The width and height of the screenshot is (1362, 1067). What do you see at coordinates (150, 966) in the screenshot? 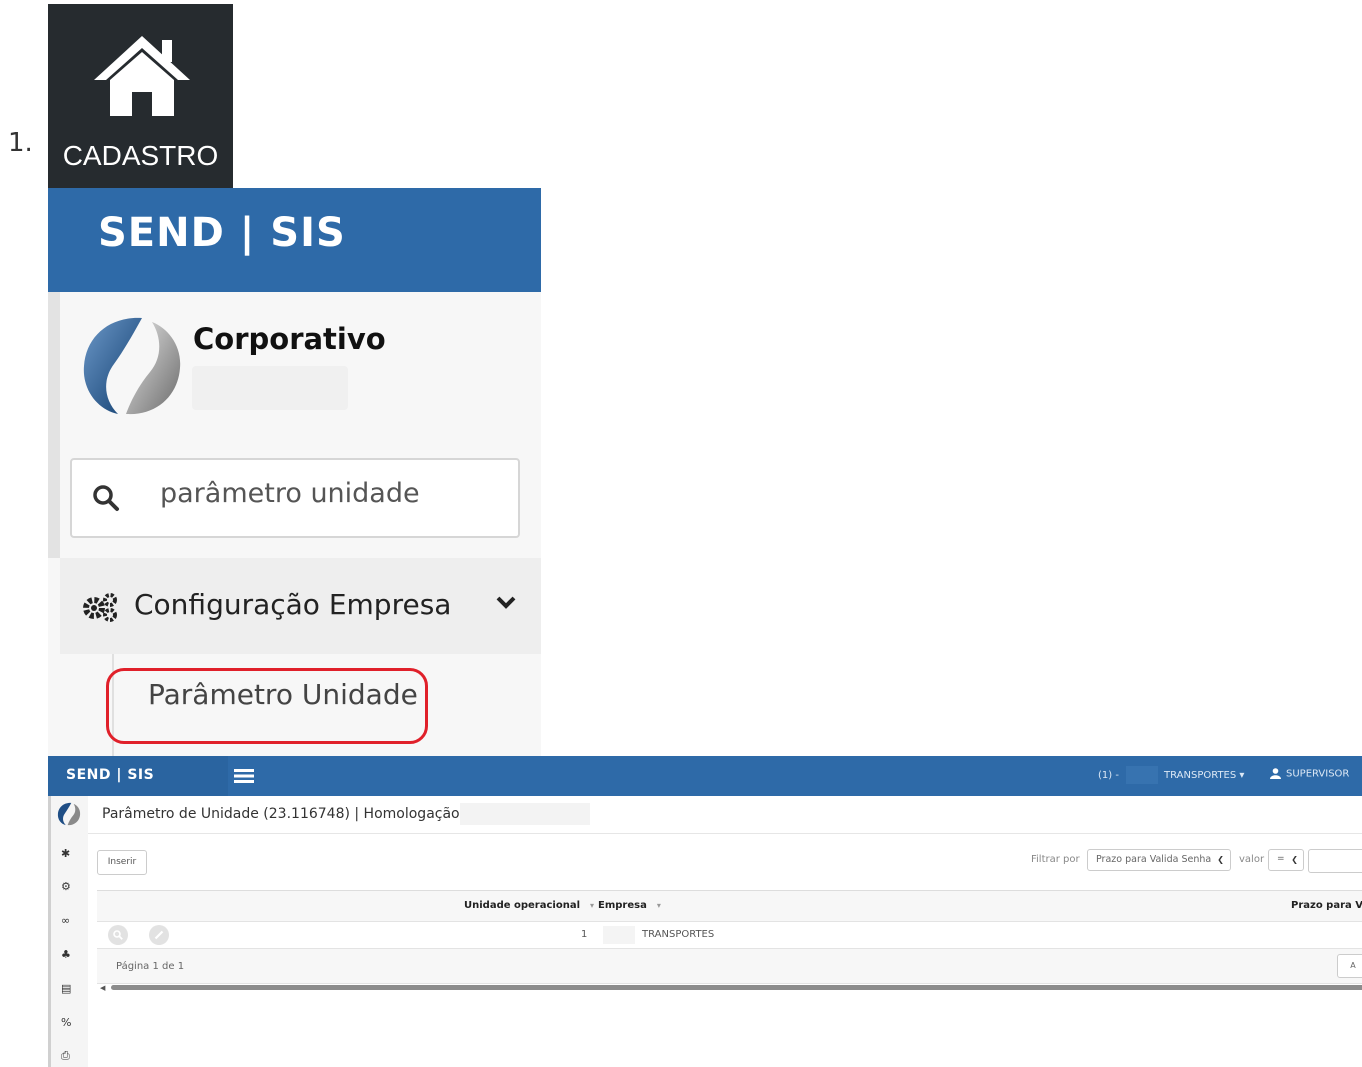
I see `pager-text: Página 1 de 1` at bounding box center [150, 966].